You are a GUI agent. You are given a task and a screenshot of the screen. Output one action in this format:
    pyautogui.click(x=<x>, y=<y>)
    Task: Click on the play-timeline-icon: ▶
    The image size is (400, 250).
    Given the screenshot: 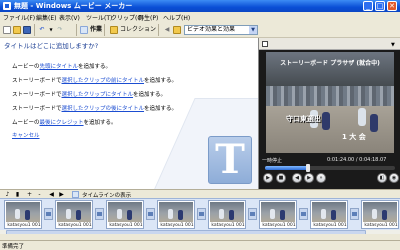 What is the action you would take?
    pyautogui.click(x=61, y=194)
    